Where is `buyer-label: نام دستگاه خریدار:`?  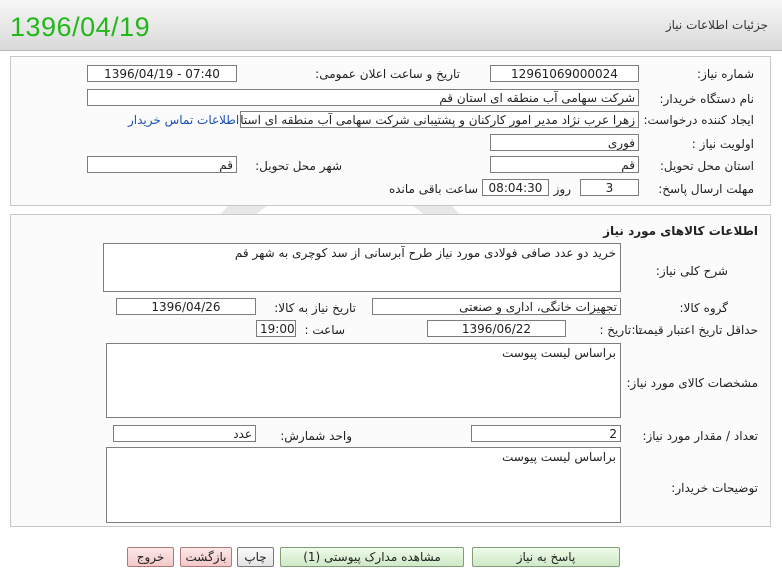
buyer-label: نام دستگاه خریدار: is located at coordinates (707, 99).